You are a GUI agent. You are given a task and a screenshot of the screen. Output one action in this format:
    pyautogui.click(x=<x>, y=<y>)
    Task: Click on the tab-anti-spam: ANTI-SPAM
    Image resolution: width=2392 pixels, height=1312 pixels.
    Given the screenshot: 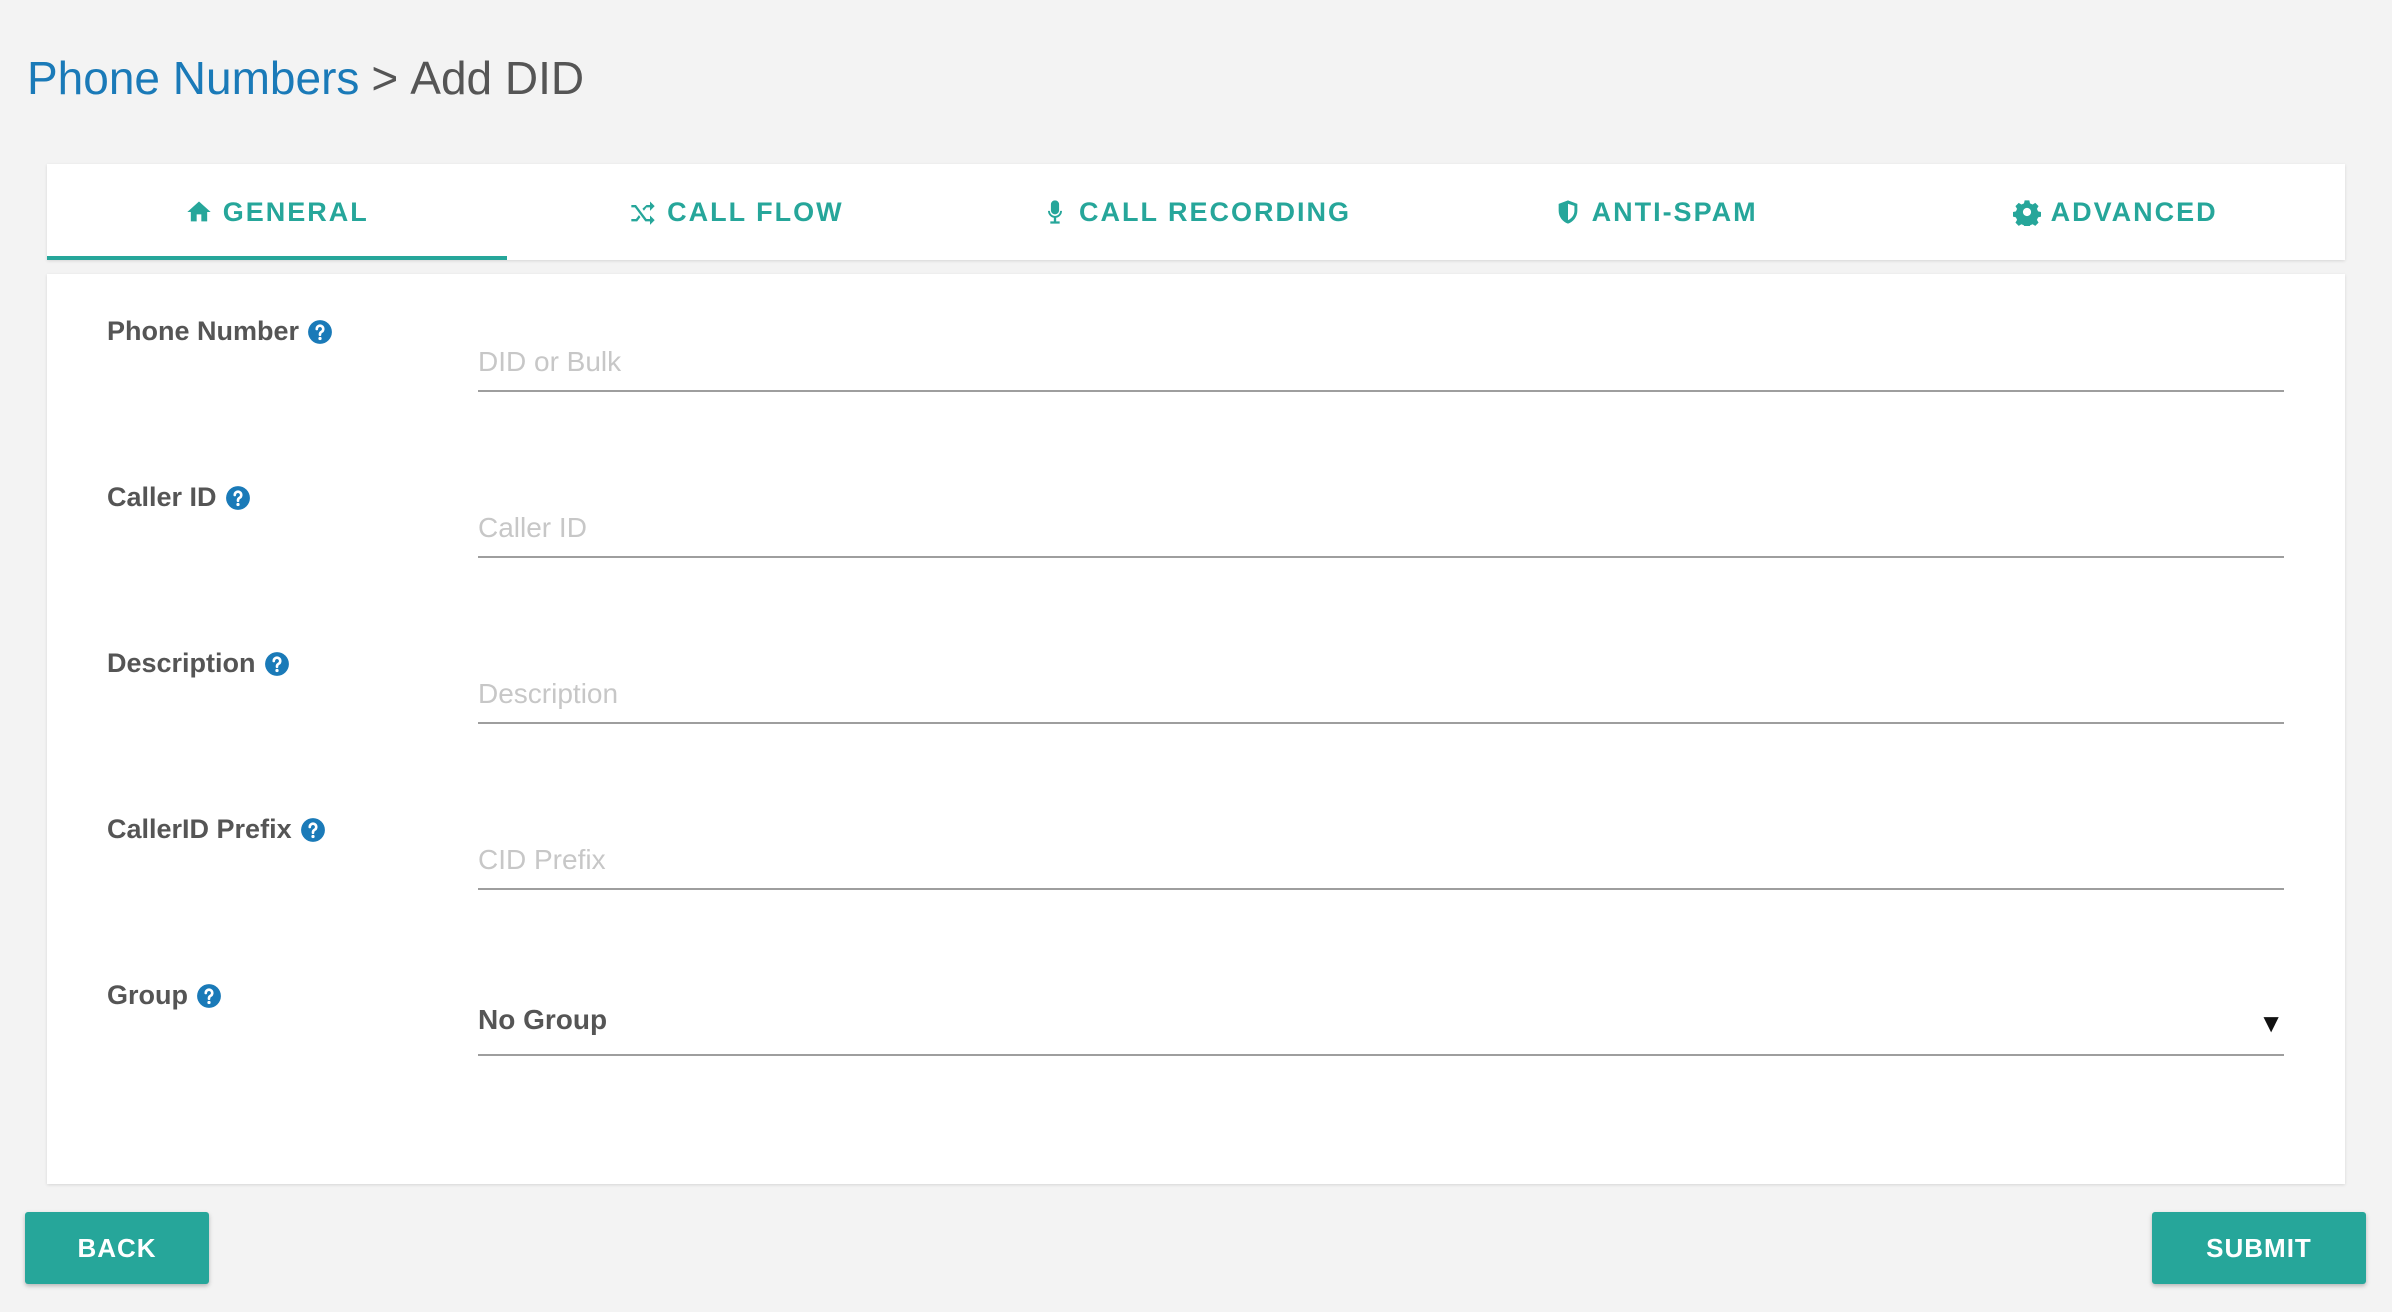 What is the action you would take?
    pyautogui.click(x=1656, y=212)
    